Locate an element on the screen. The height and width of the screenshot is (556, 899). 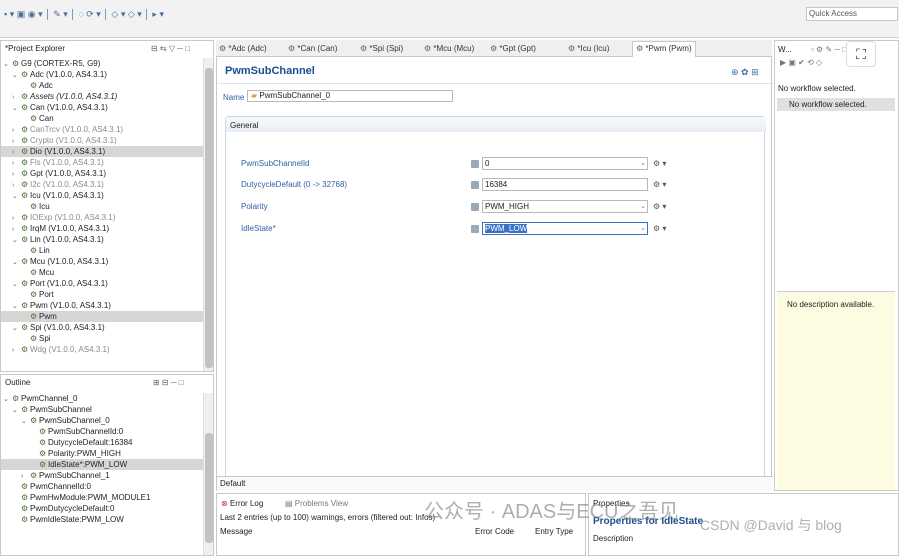
outline-scrollbar is located at coordinates (208, 474).